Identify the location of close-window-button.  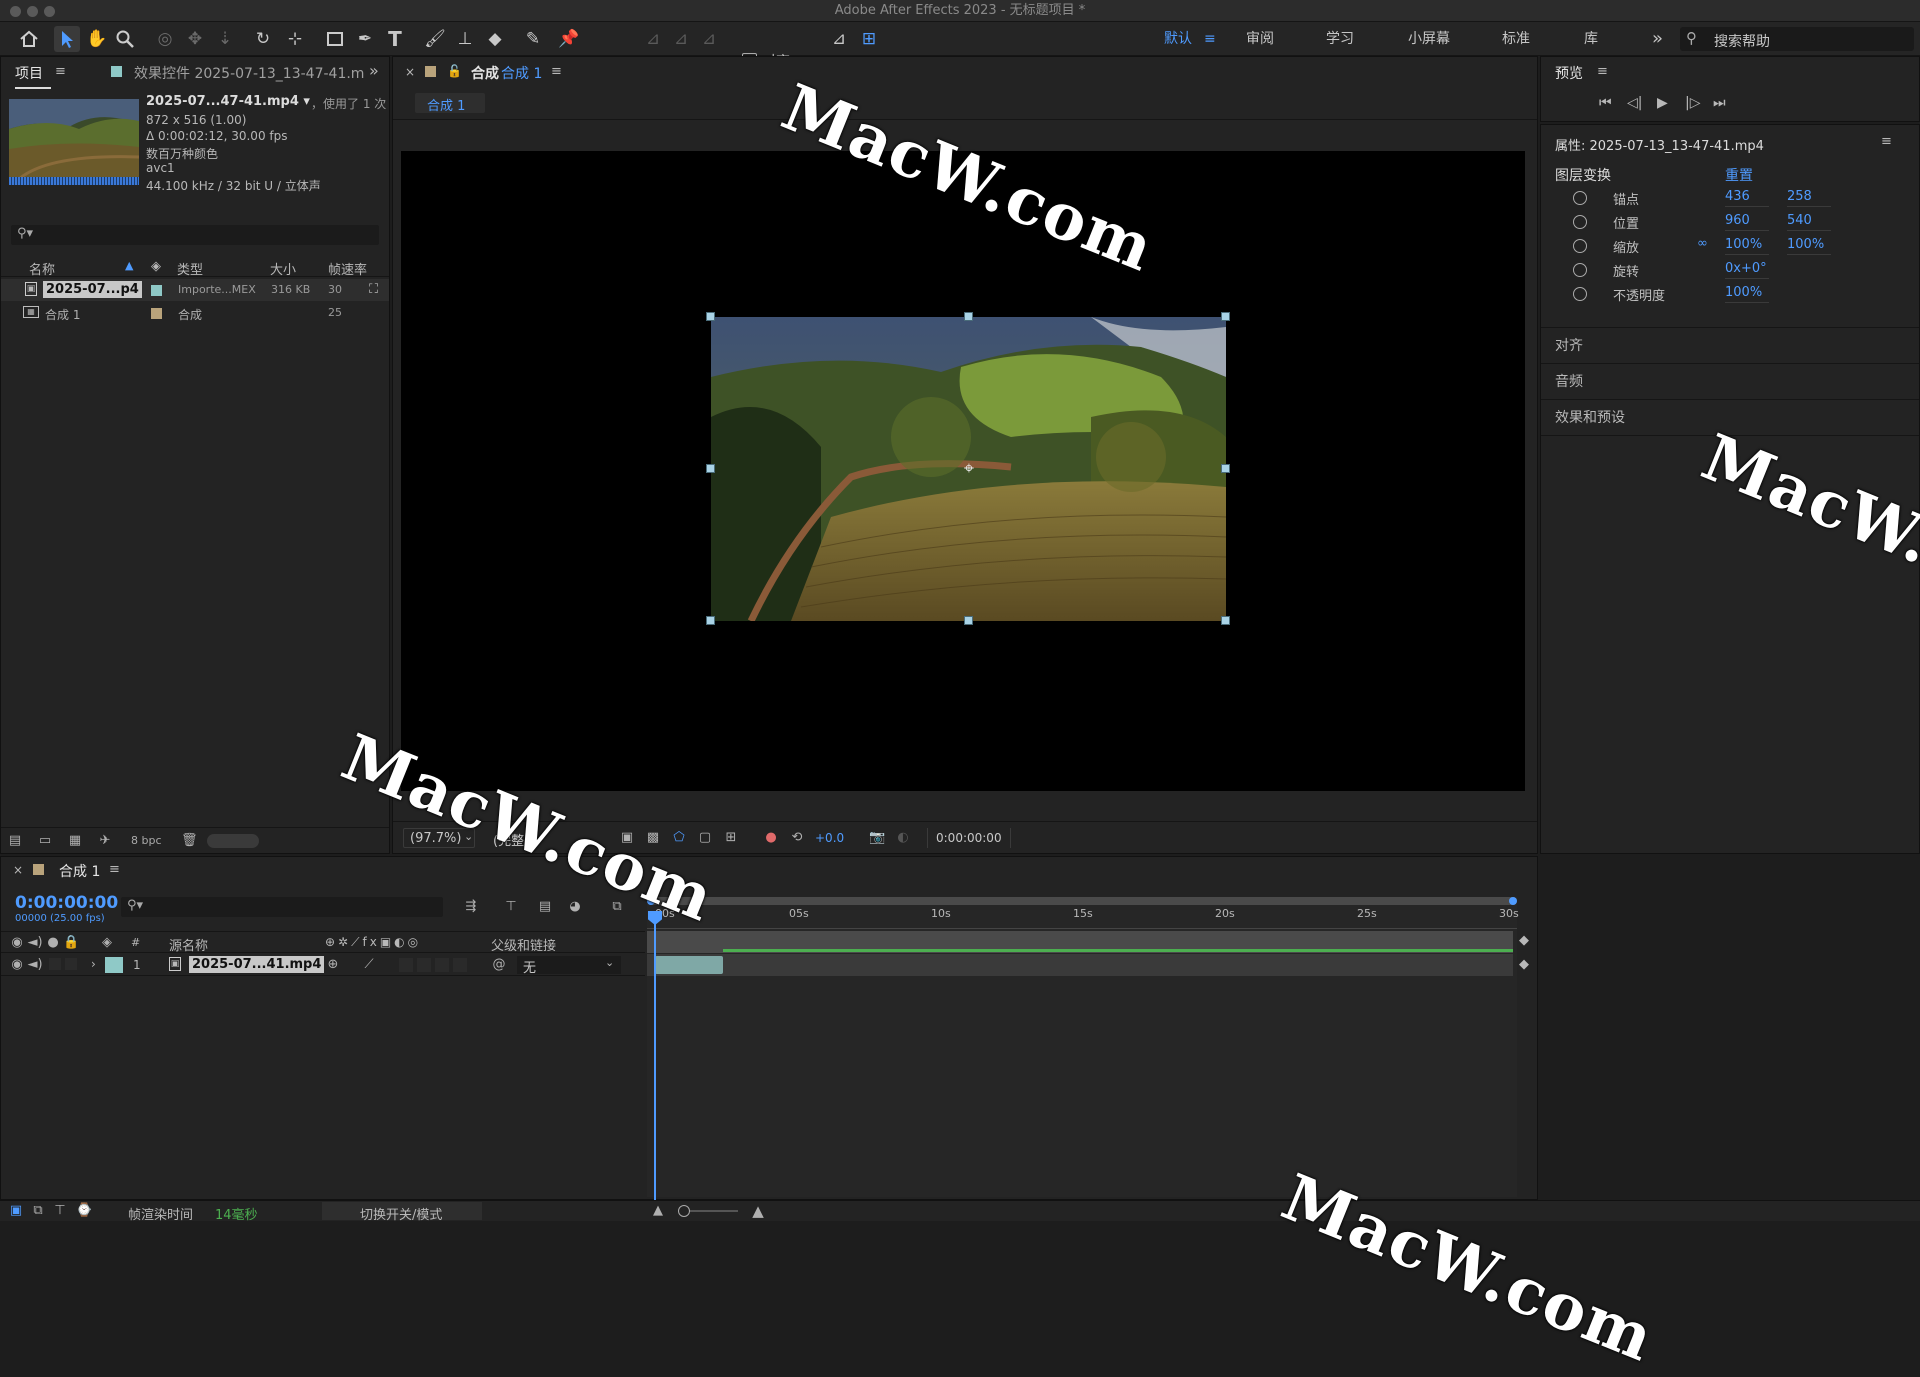
(15, 11).